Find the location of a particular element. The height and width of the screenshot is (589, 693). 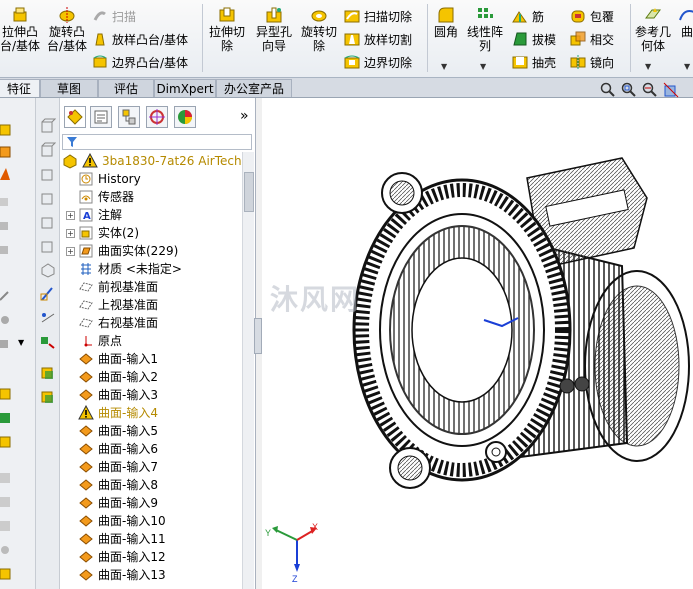

tree-filter-bar is located at coordinates (157, 142).